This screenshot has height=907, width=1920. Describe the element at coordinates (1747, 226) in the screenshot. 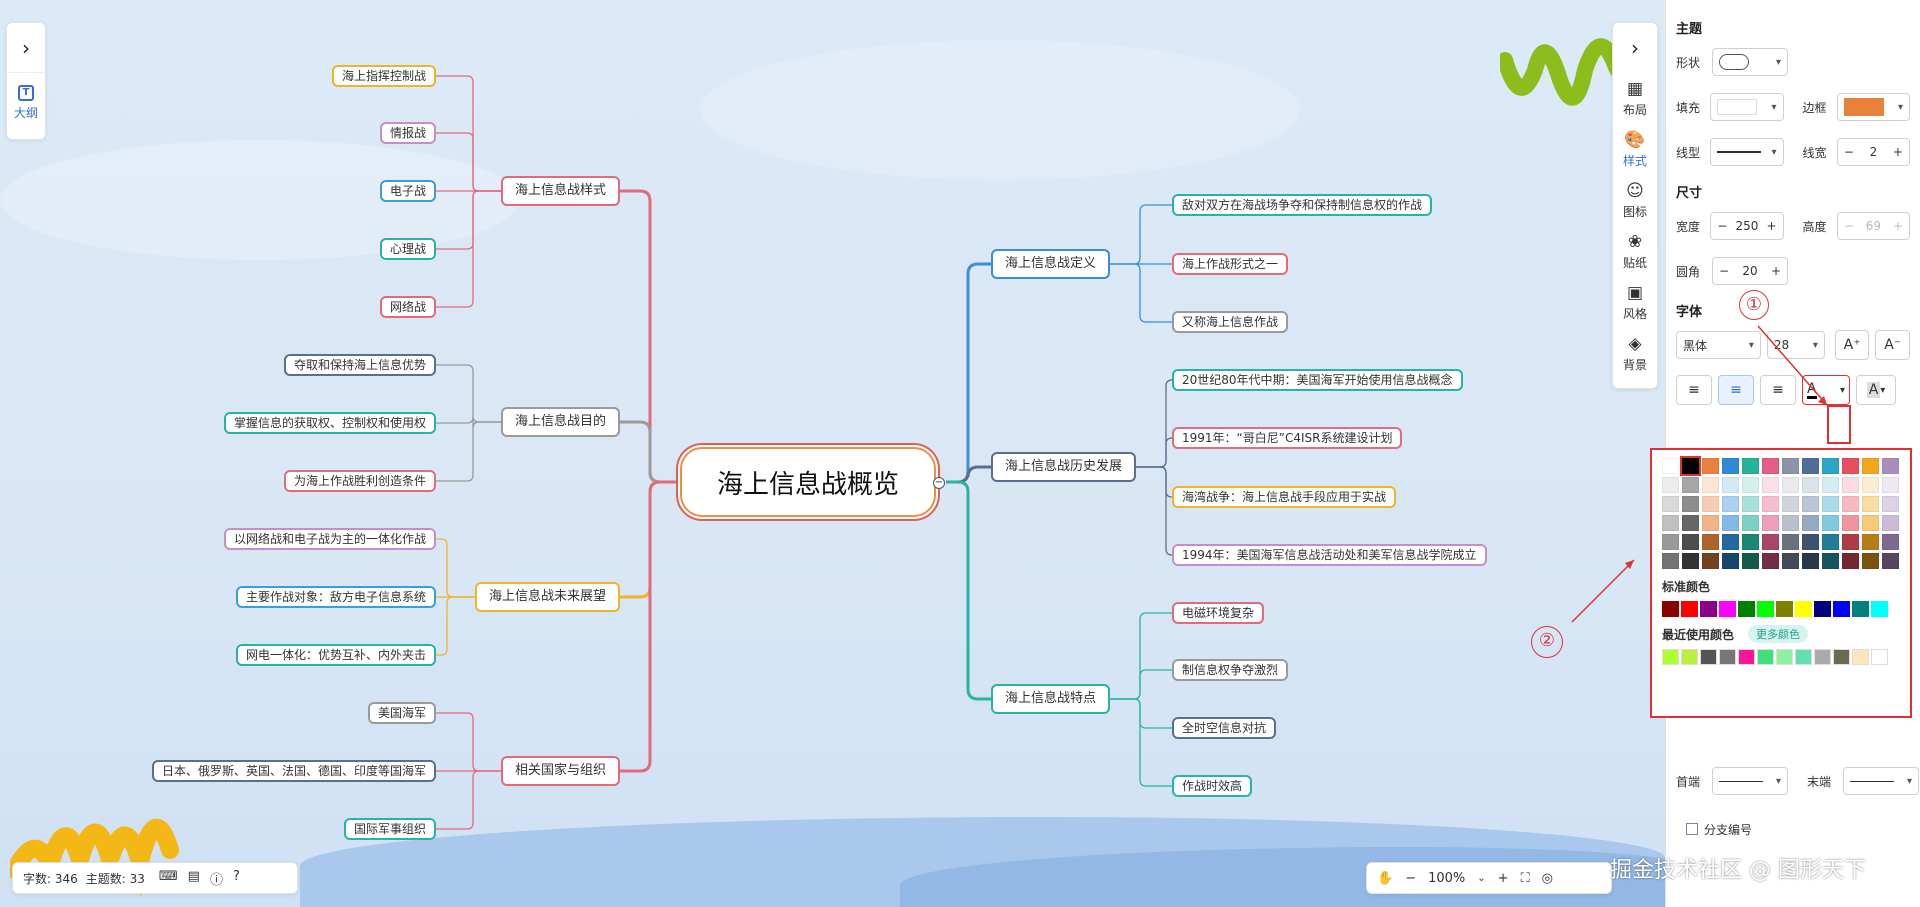

I see `width-stepper: −250 +` at that location.